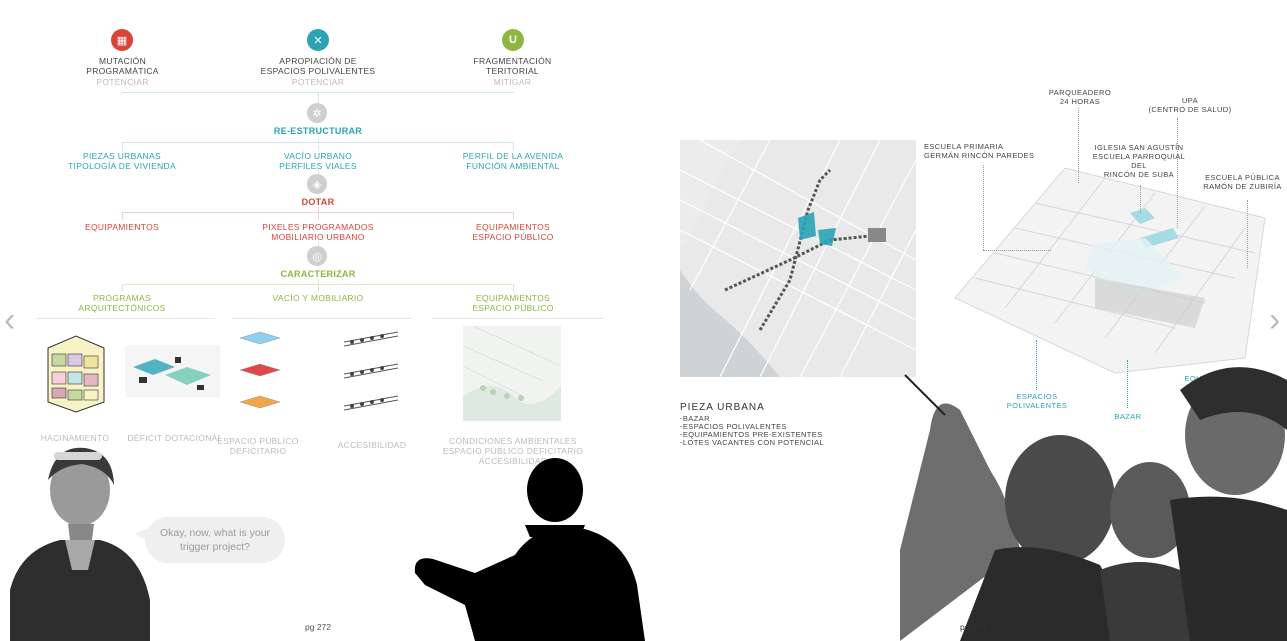 The width and height of the screenshot is (1287, 641). Describe the element at coordinates (318, 131) in the screenshot. I see `restructure-label: RE-ESTRUCTURAR` at that location.